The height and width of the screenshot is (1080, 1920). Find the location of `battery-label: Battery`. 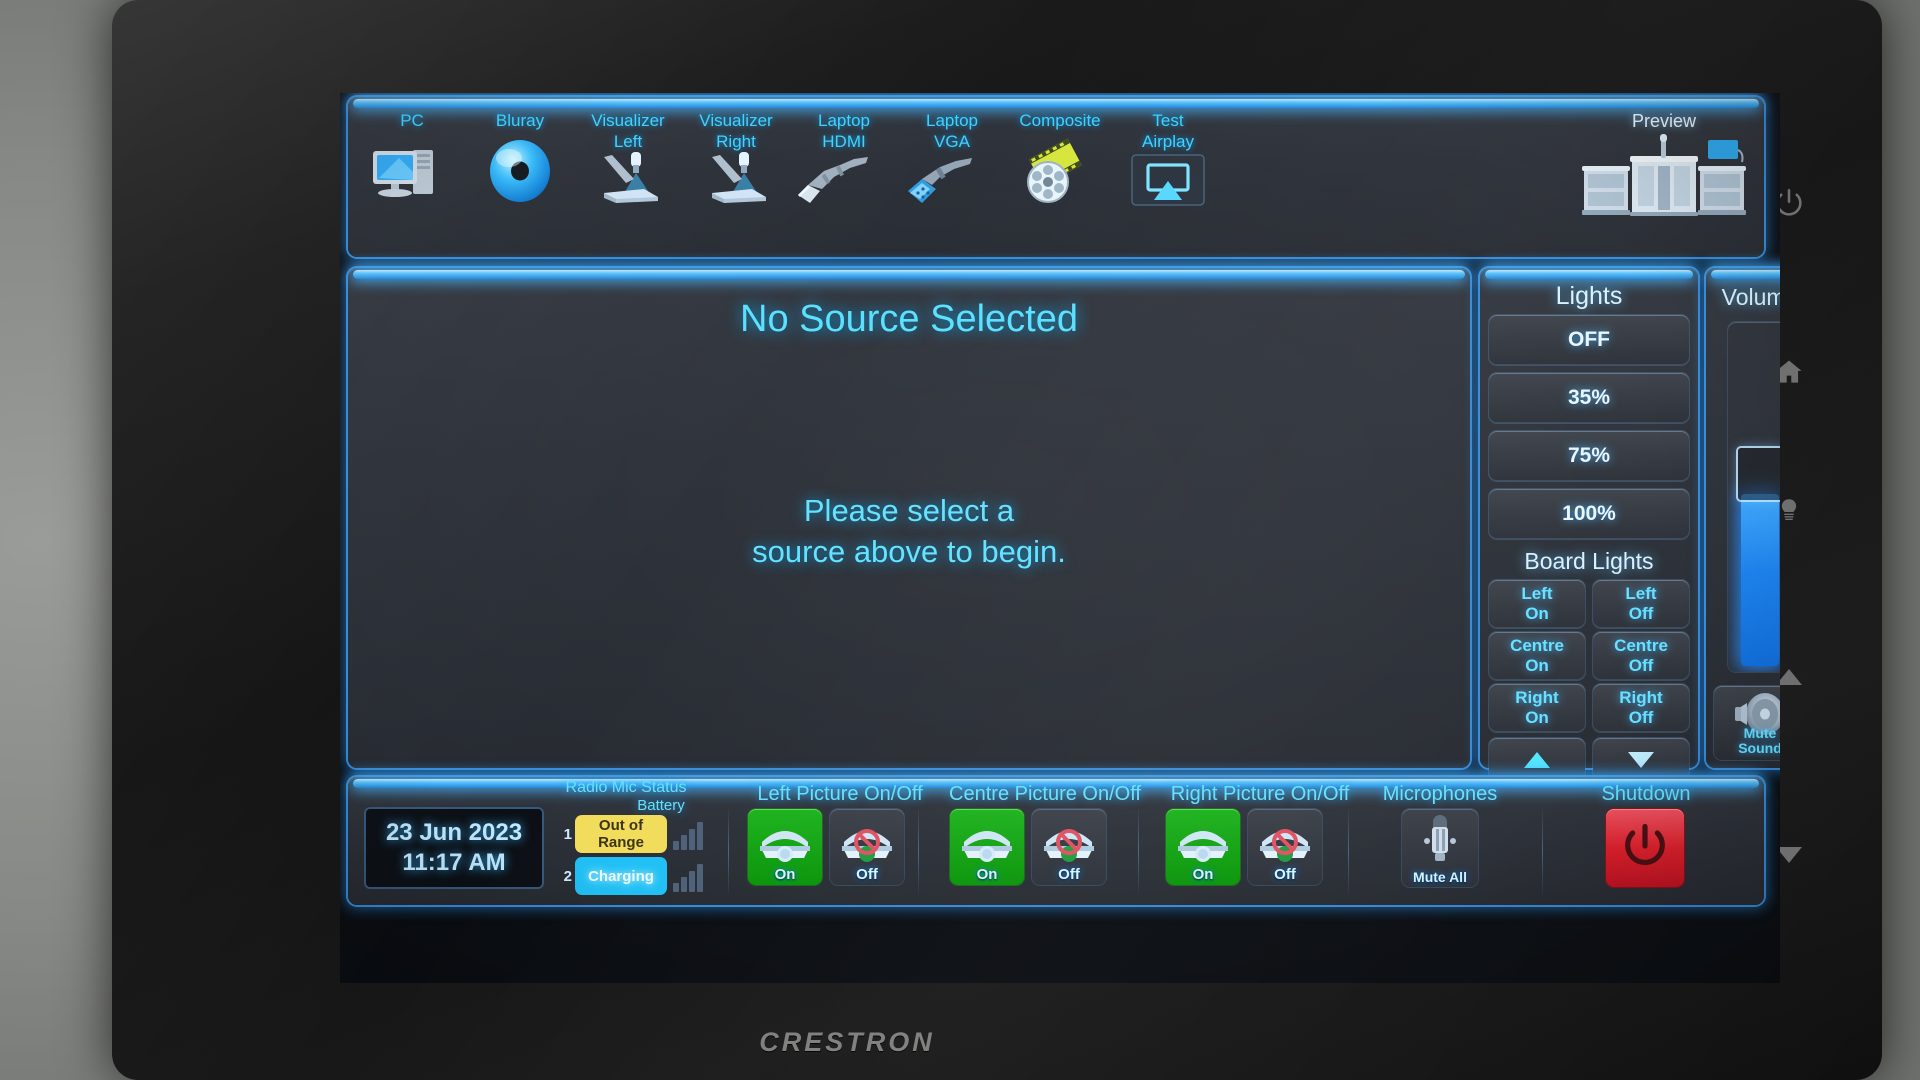

battery-label: Battery is located at coordinates (661, 805).